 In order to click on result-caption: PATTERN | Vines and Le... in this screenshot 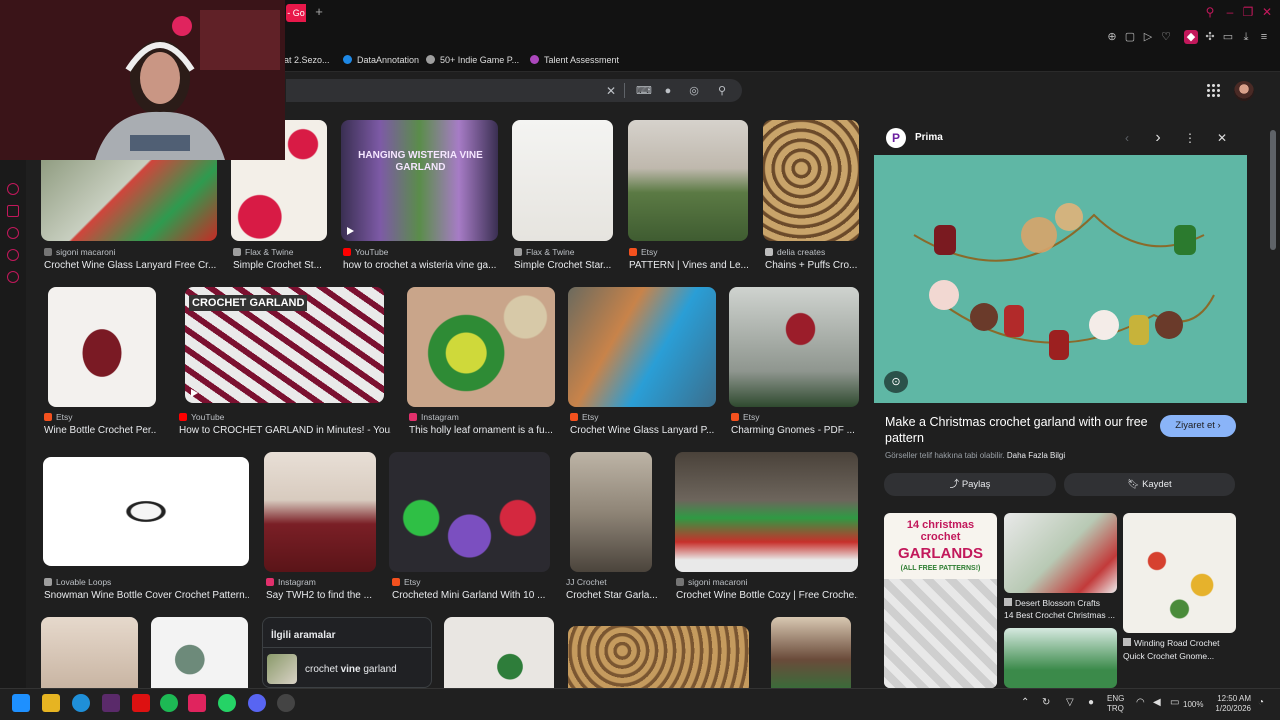, I will do `click(688, 265)`.